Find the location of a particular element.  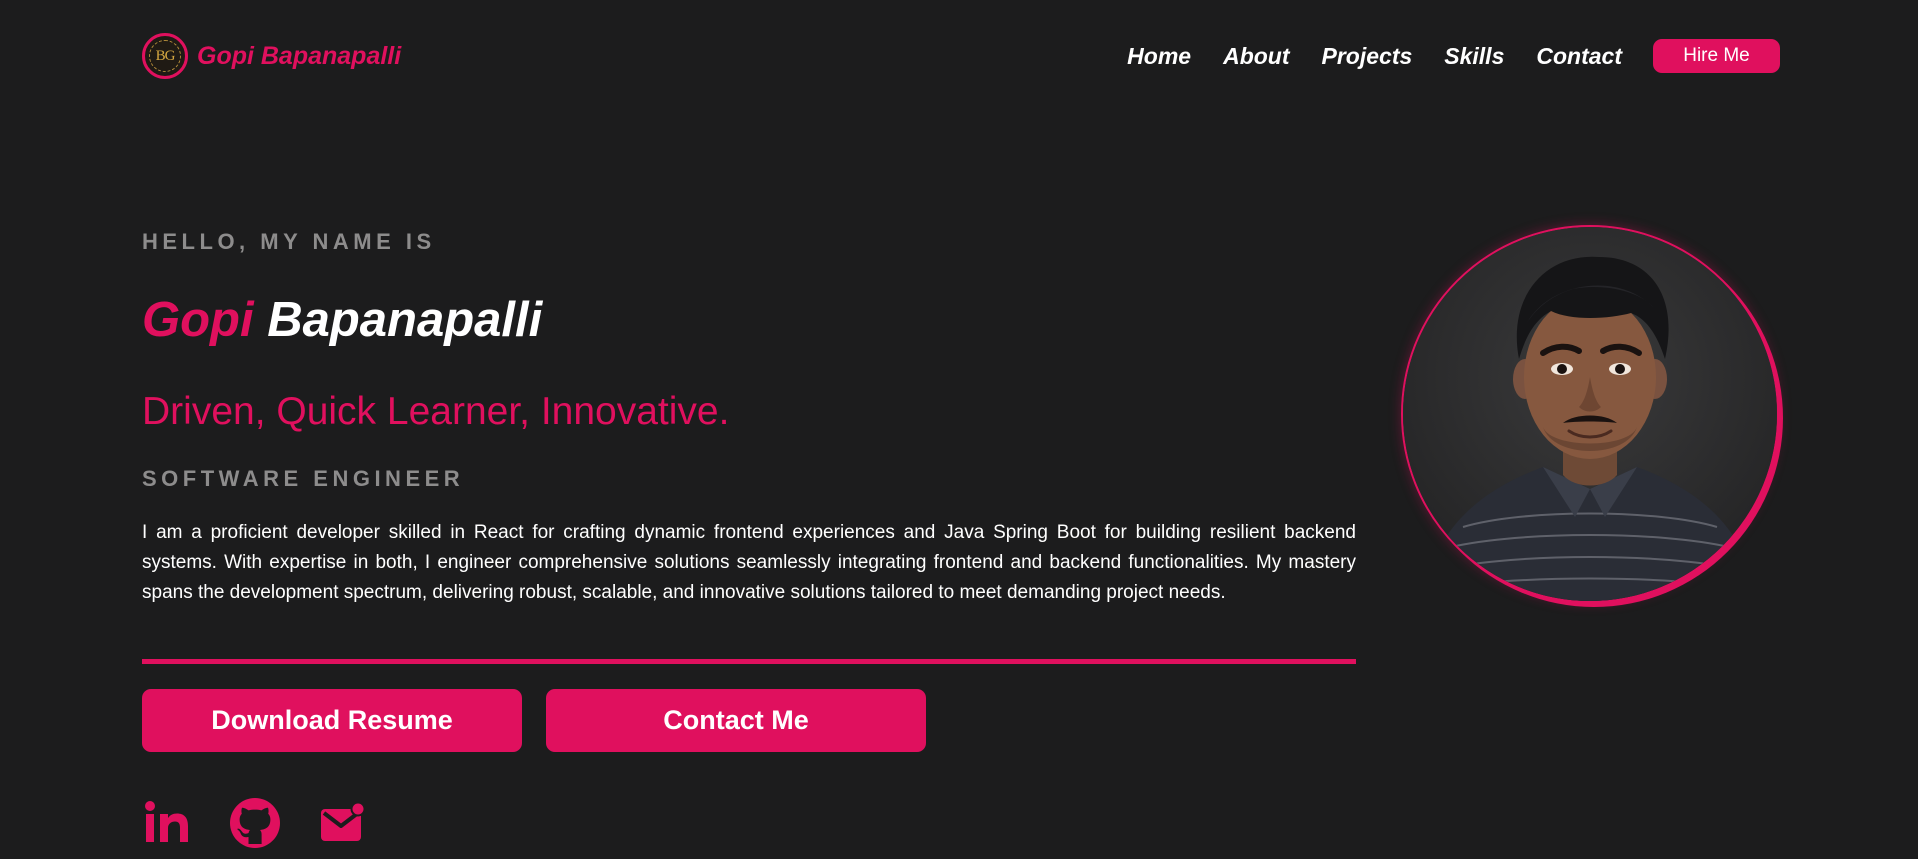

nav-skills: Skills is located at coordinates (1474, 56).